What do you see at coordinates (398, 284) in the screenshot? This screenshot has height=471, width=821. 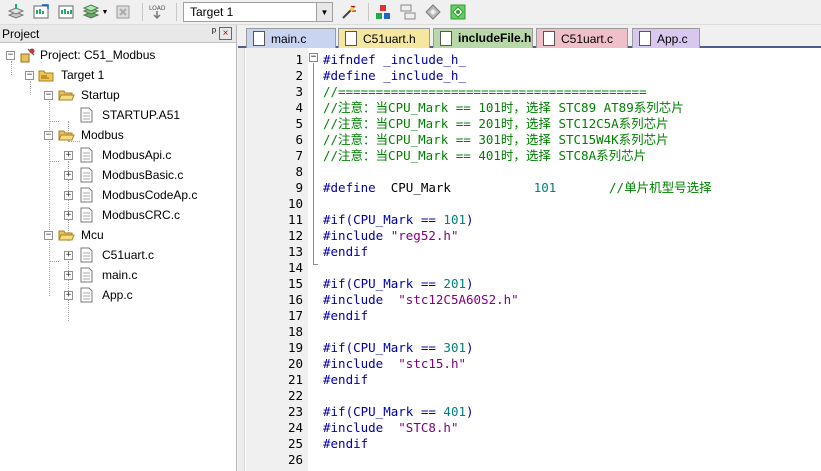 I see `code-line: #if(CPU_Mark == 201)` at bounding box center [398, 284].